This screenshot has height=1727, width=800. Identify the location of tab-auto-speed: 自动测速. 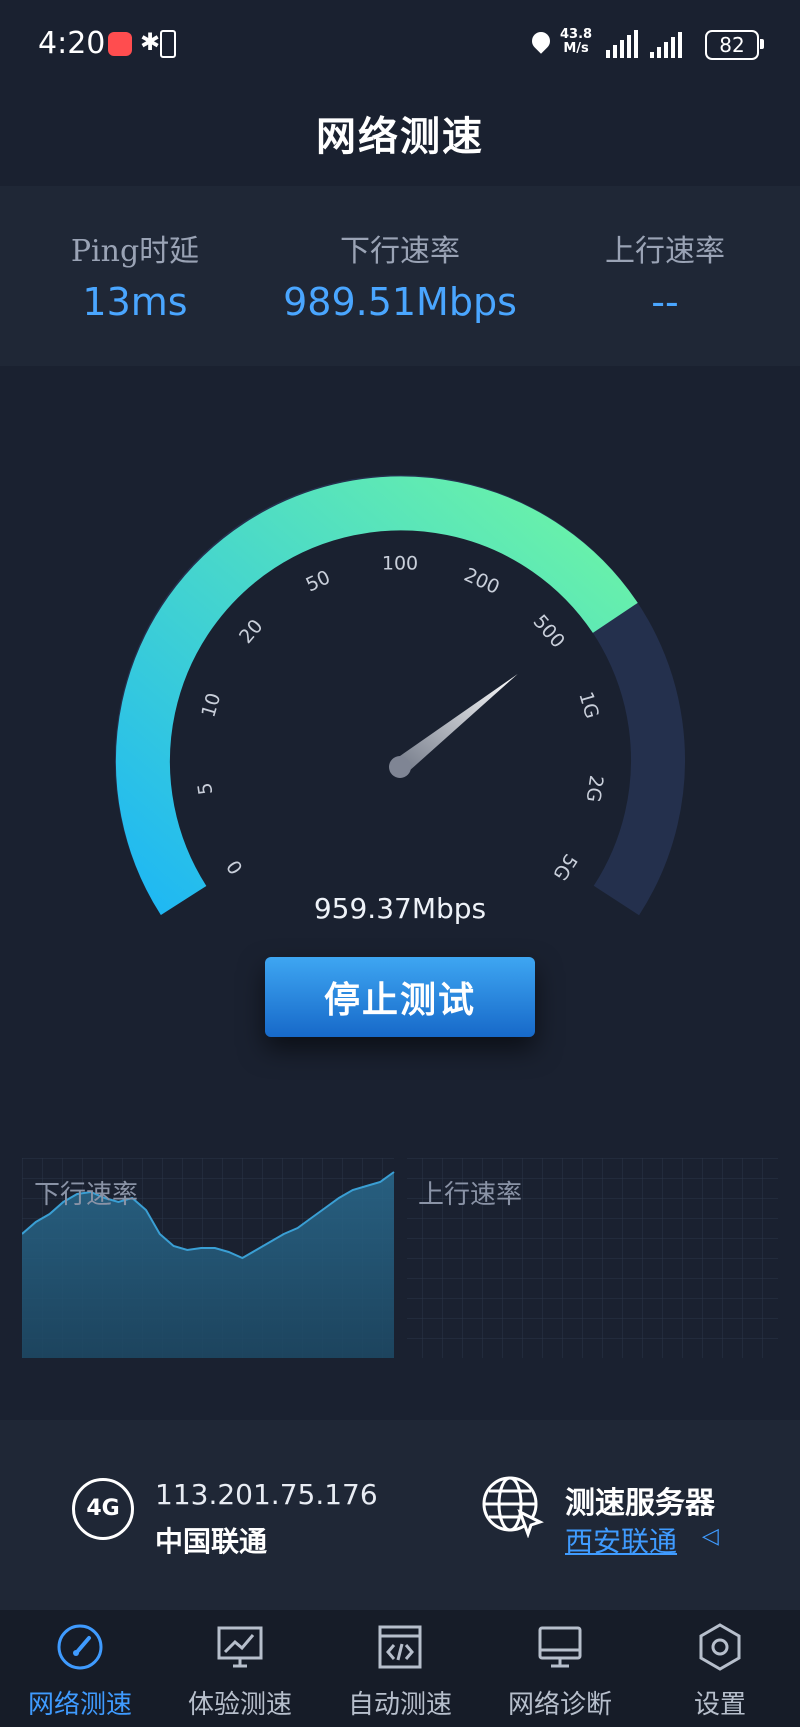
(400, 1668).